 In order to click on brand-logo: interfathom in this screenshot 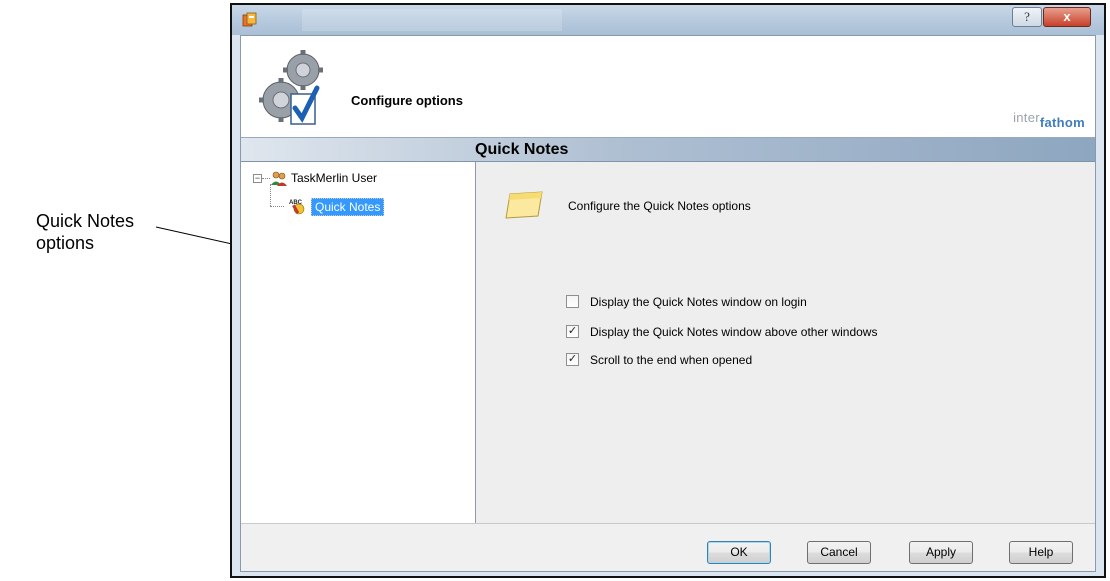, I will do `click(1049, 120)`.